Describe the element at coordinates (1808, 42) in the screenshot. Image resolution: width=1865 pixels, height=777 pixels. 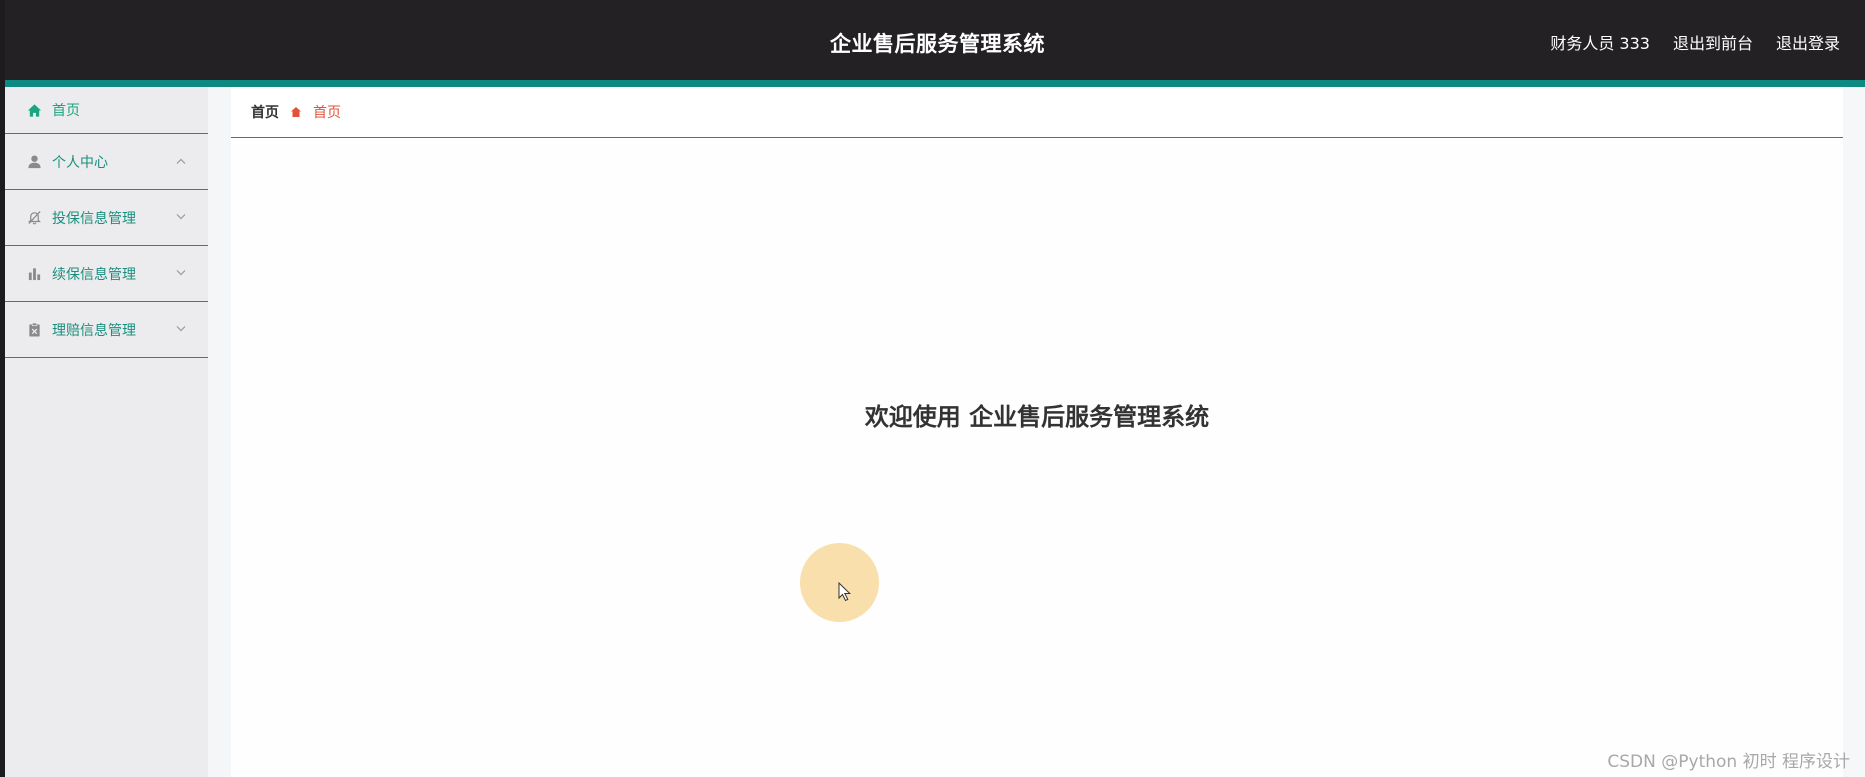
I see `logout-link: 退出登录` at that location.